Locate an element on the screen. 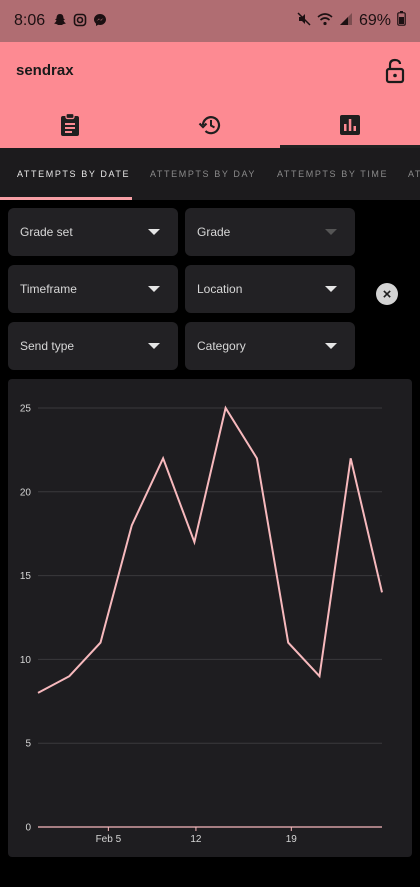  tab-log is located at coordinates (70, 127).